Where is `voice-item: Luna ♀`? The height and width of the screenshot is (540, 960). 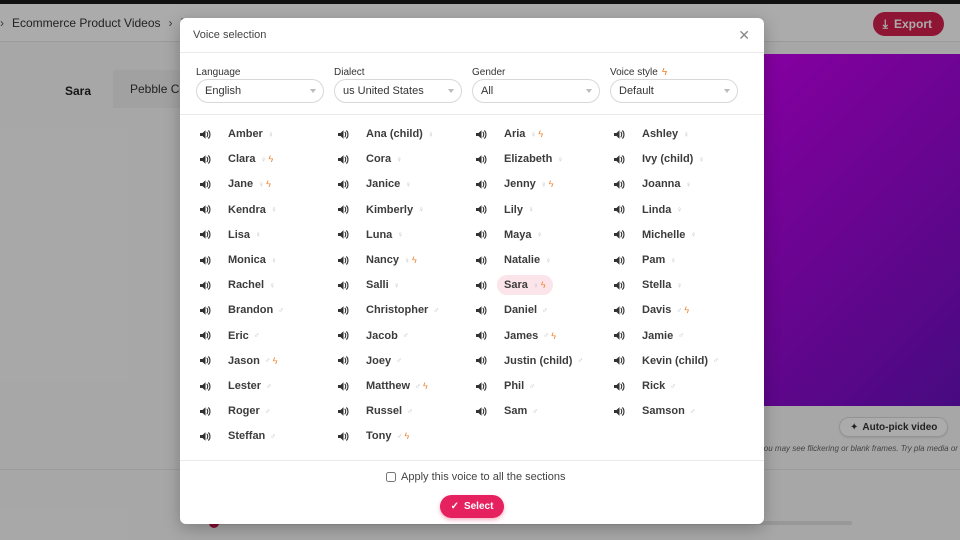 voice-item: Luna ♀ is located at coordinates (373, 235).